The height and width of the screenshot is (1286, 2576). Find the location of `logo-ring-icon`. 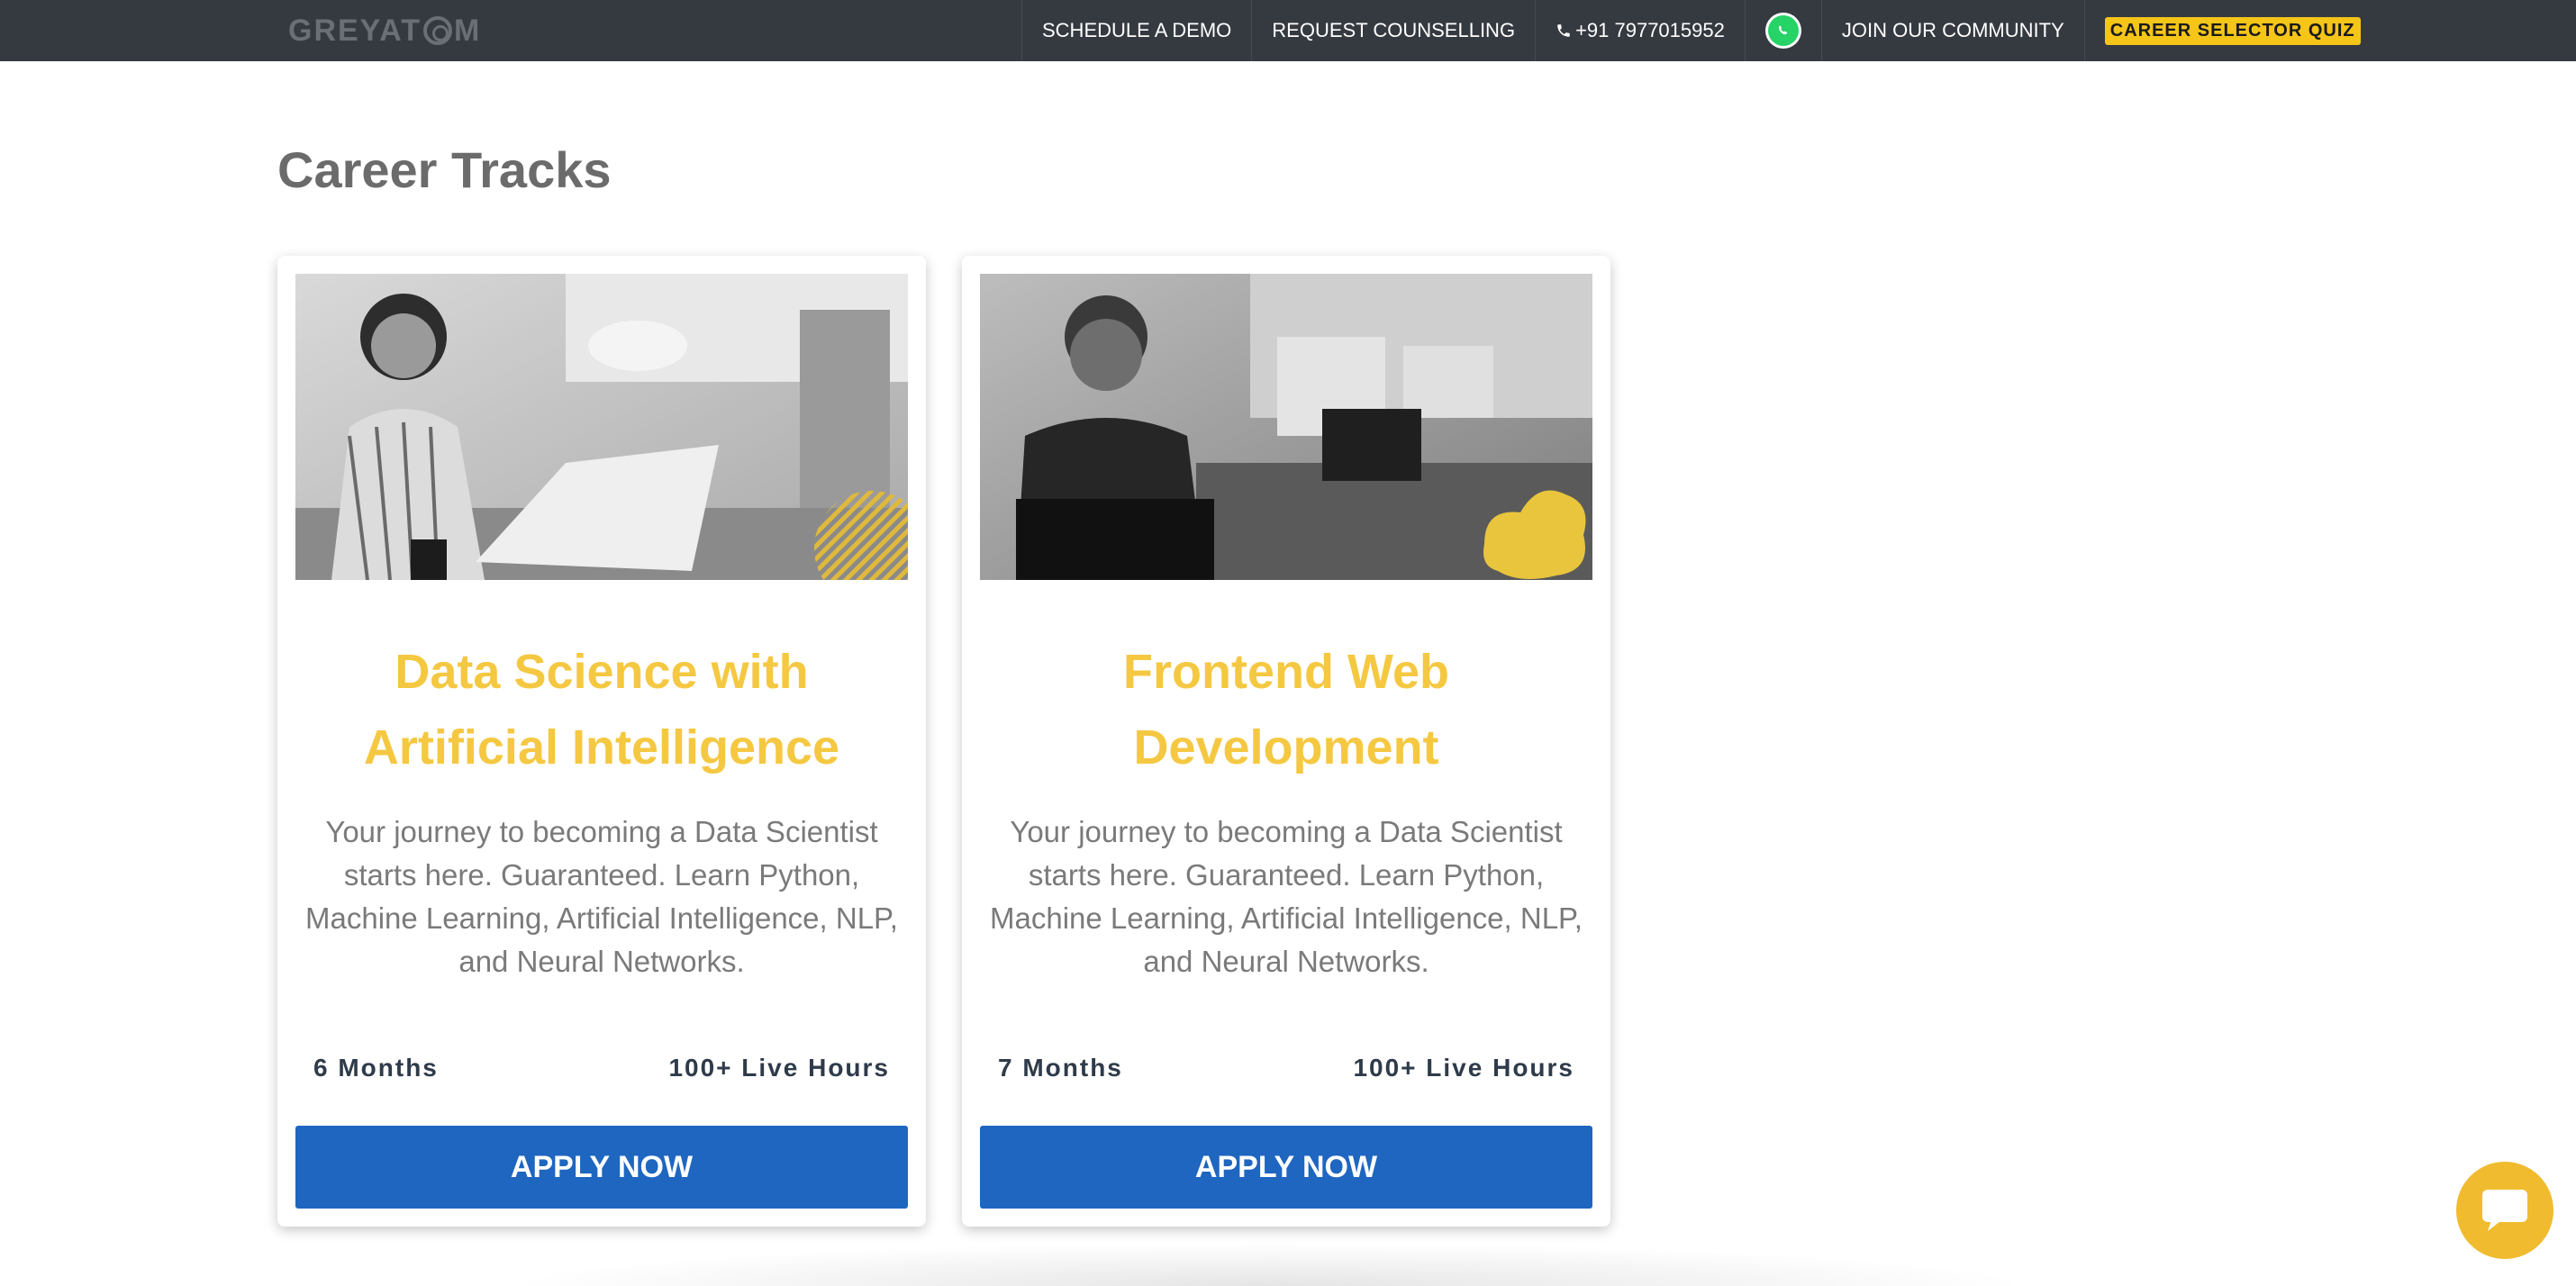

logo-ring-icon is located at coordinates (438, 30).